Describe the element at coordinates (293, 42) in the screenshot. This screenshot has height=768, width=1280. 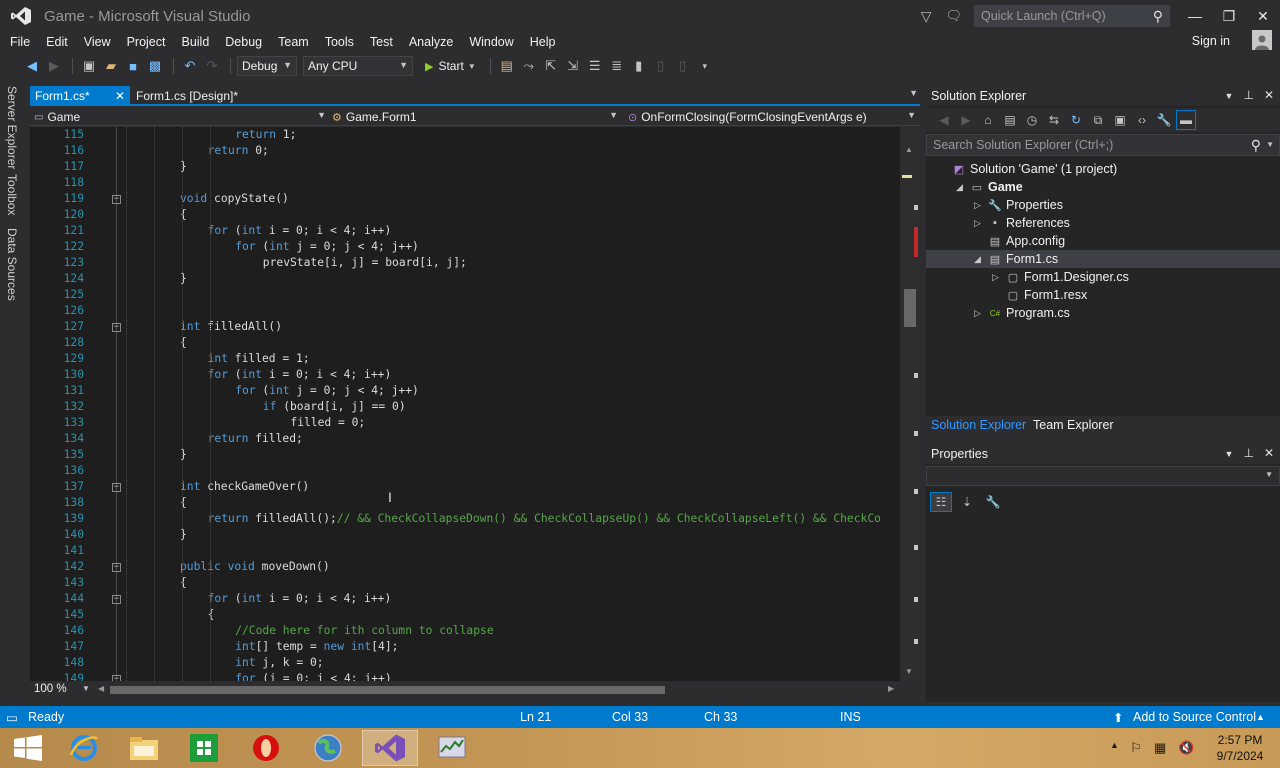
I see `menu-team: Team` at that location.